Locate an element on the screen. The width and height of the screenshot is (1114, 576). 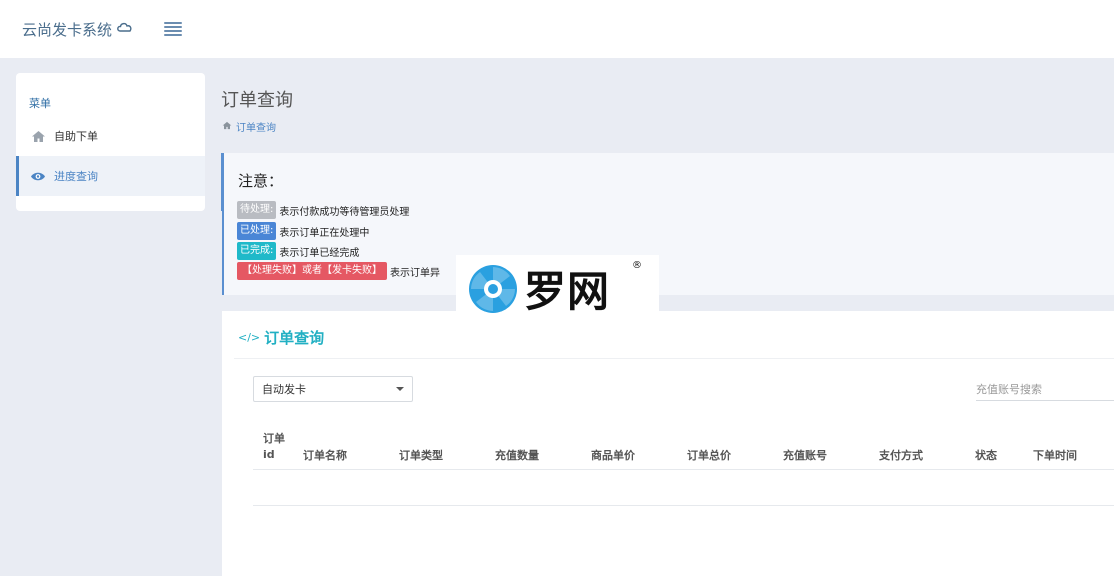
notice-line: 【处理失败】或者【发卡失败】 表示订单异 is located at coordinates (338, 271).